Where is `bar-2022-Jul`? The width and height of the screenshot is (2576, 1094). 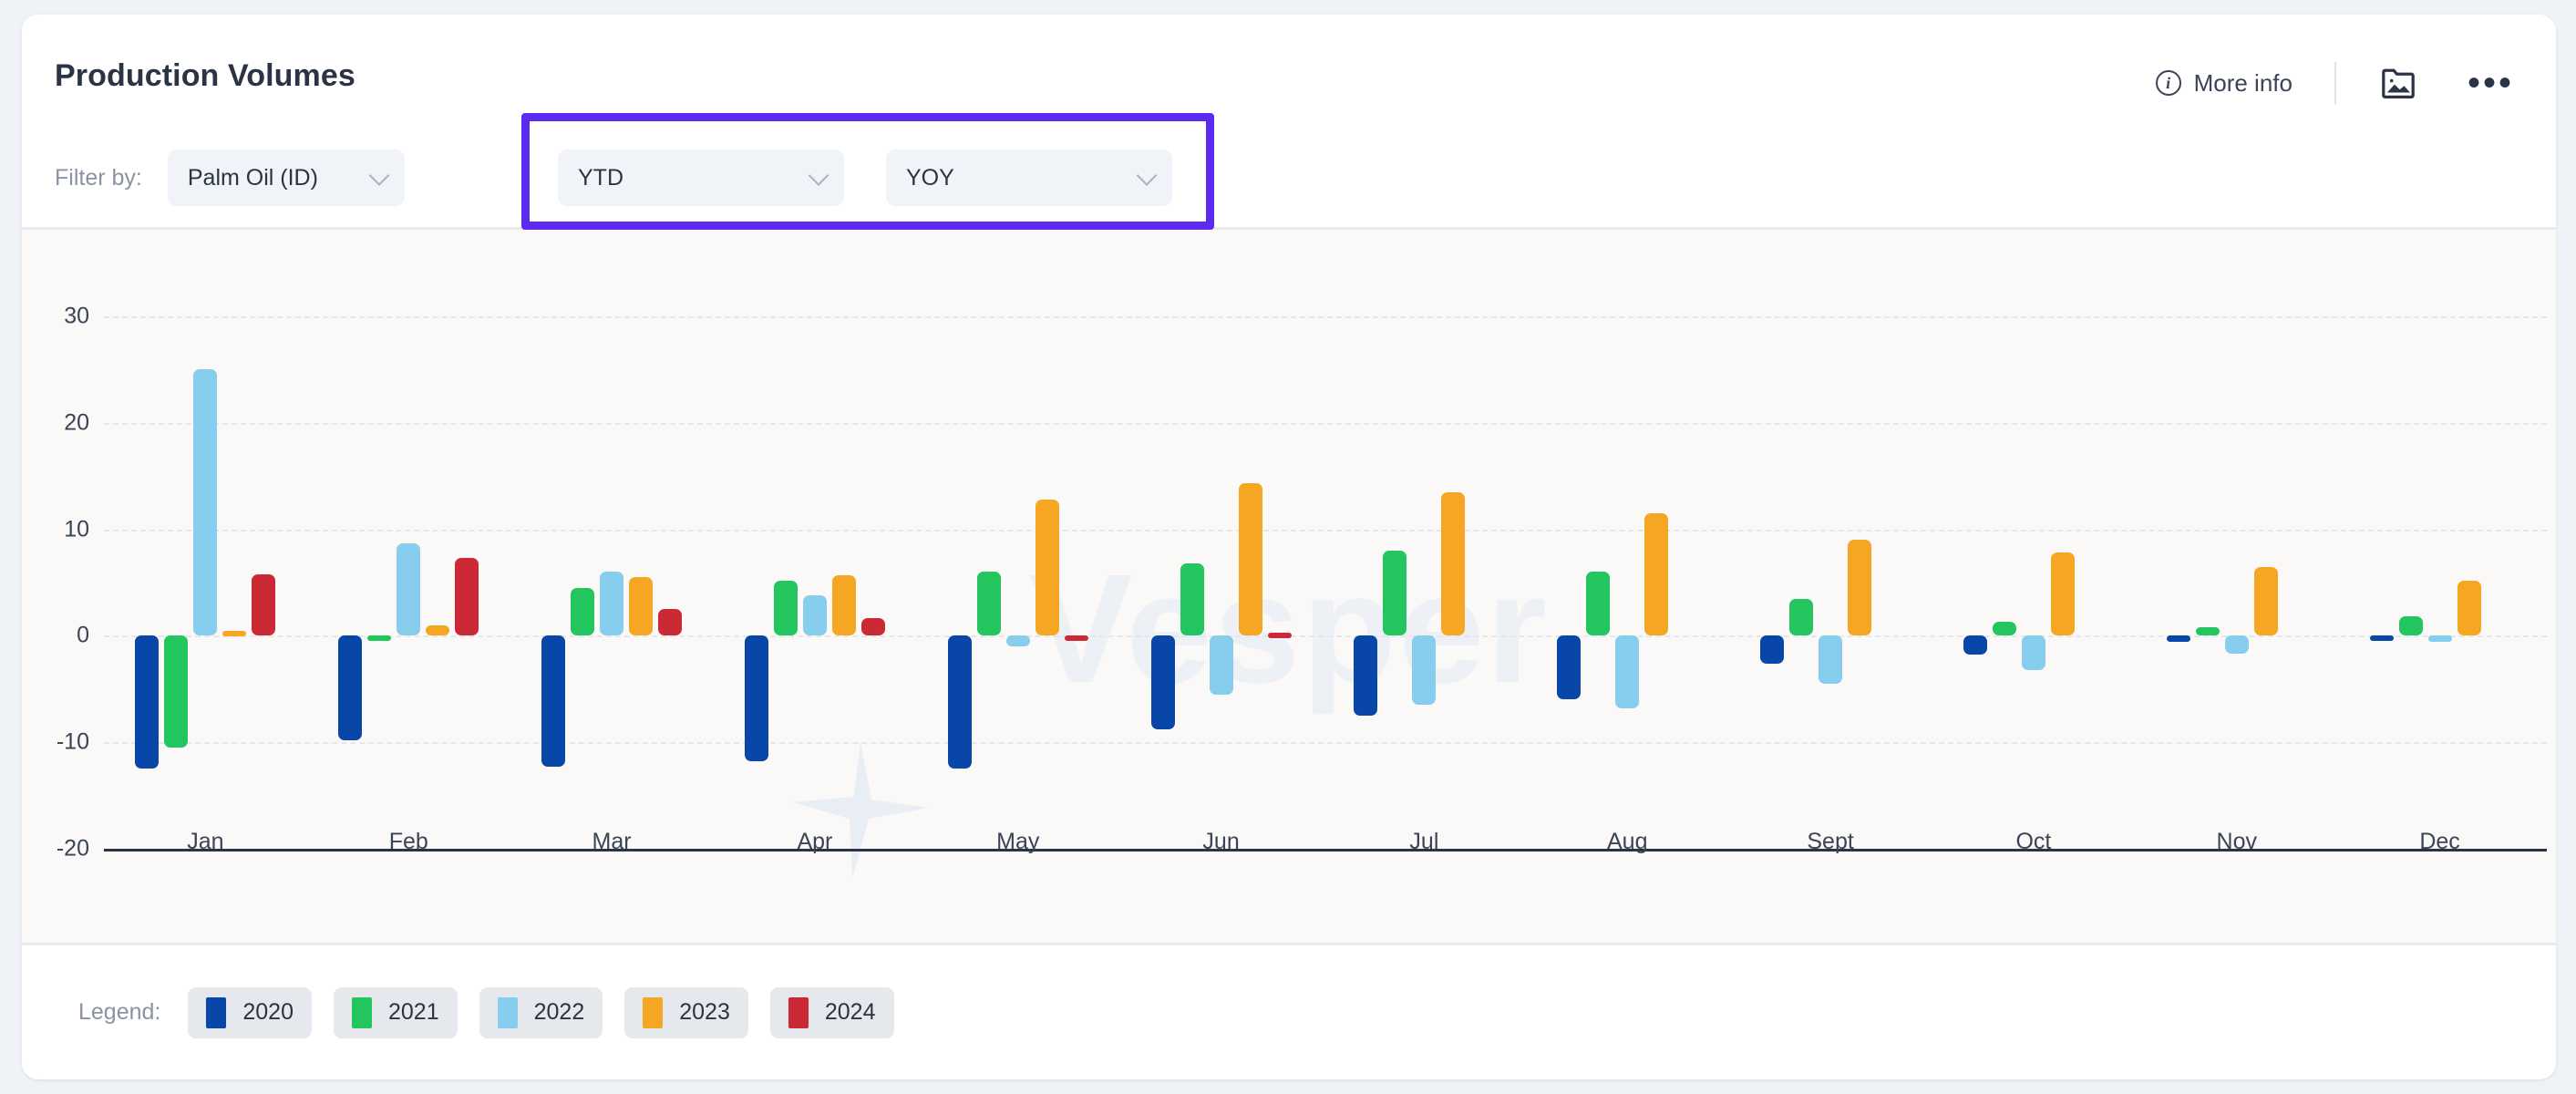
bar-2022-Jul is located at coordinates (1424, 670).